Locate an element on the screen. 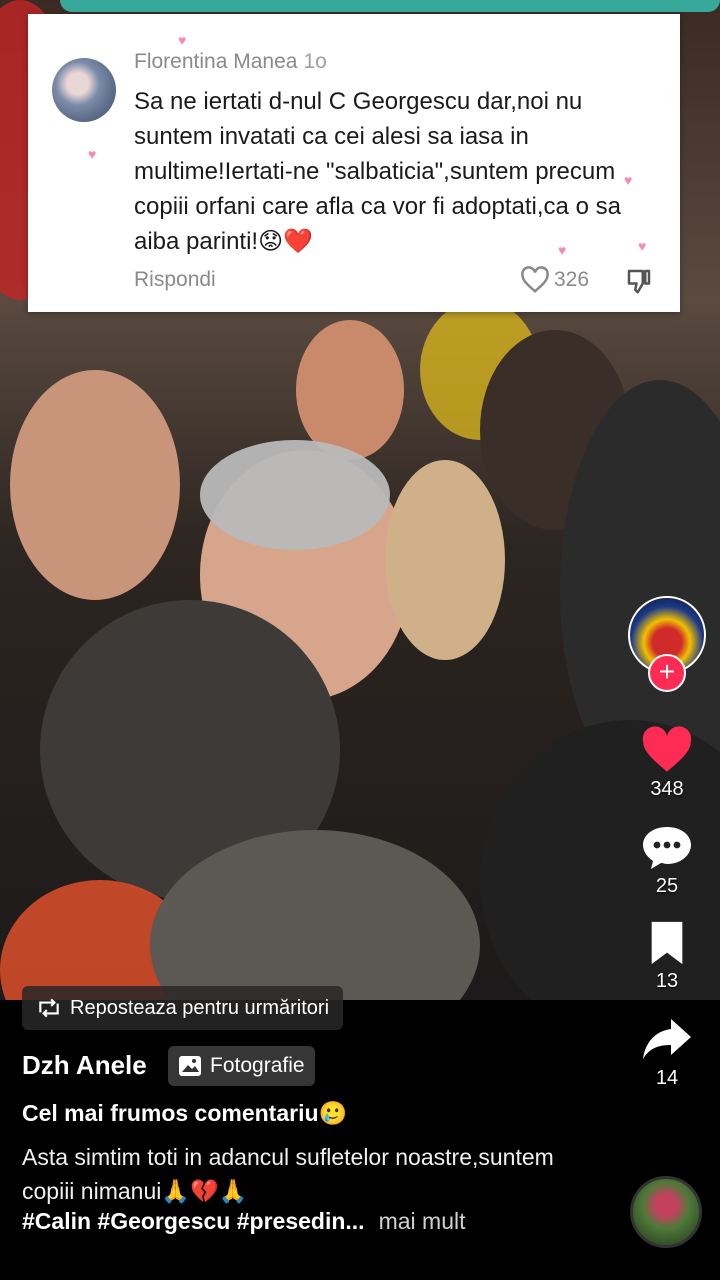 The image size is (720, 1280). music-disc is located at coordinates (666, 1212).